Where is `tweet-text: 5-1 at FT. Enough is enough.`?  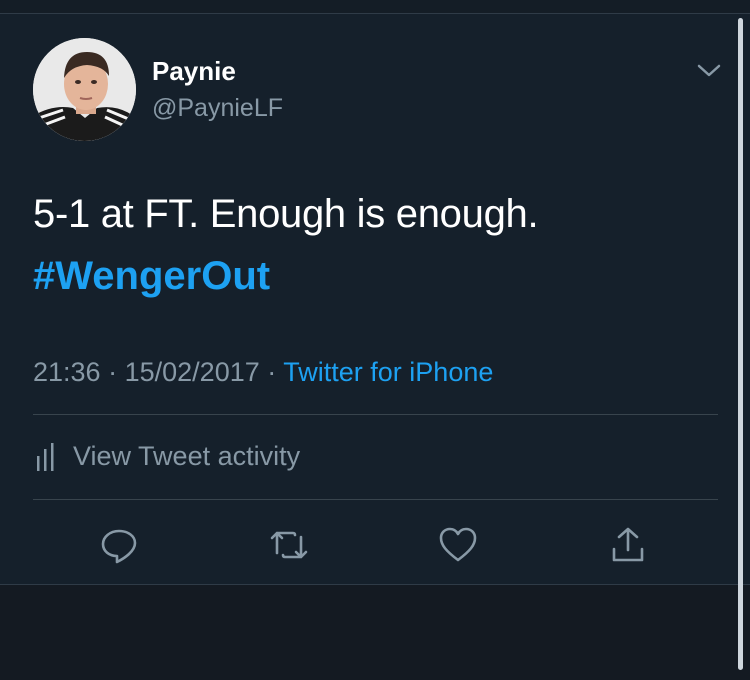 tweet-text: 5-1 at FT. Enough is enough. is located at coordinates (286, 214).